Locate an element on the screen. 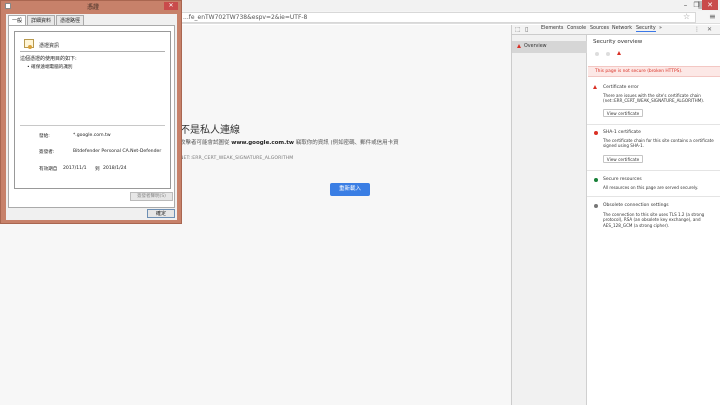 The width and height of the screenshot is (720, 405). issued-to-value: *.google.com.tw is located at coordinates (92, 135).